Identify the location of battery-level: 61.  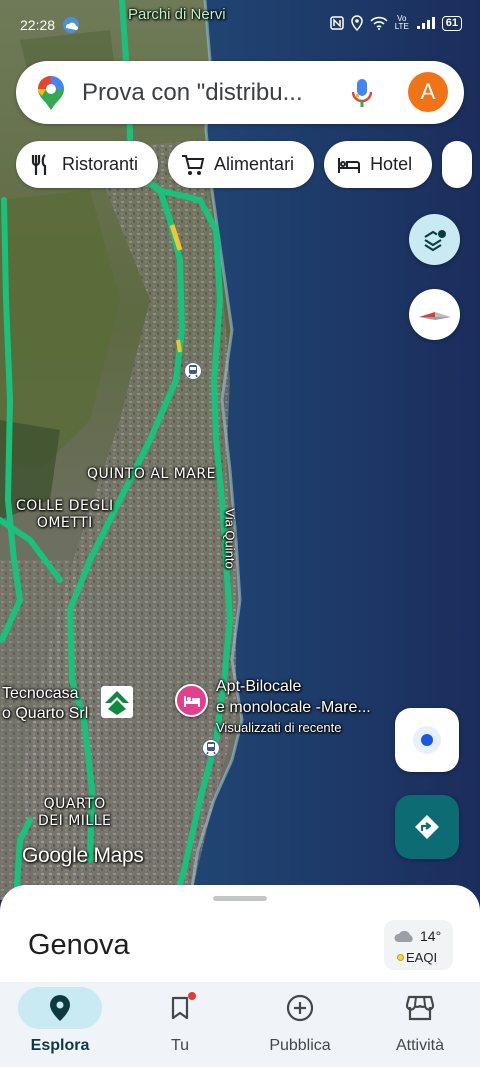
(451, 23).